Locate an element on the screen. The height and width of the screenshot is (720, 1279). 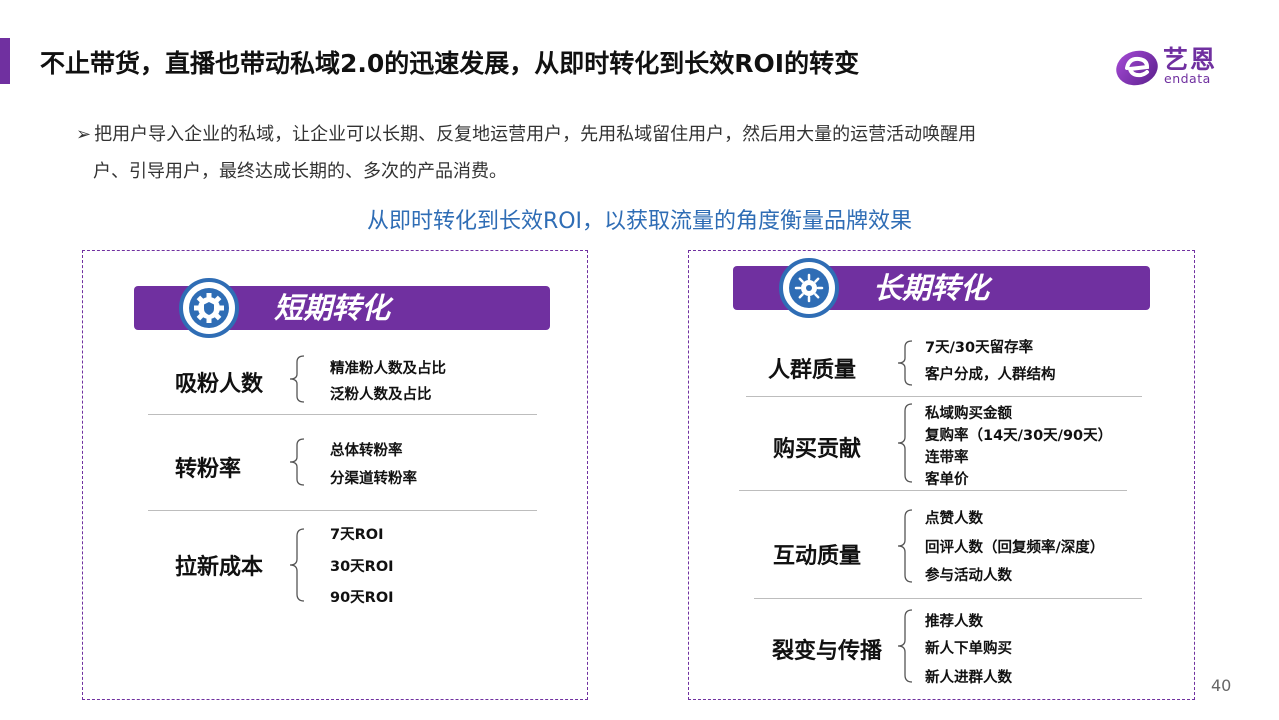
group-label-audience-quality: 人群质量 is located at coordinates (812, 370).